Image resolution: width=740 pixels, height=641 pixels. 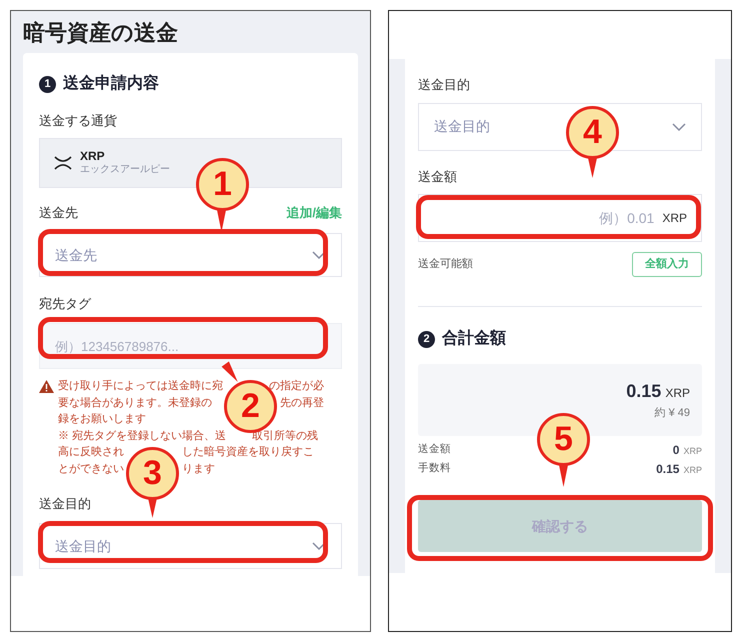 I want to click on page-title: 暗号資産の送金, so click(x=100, y=32).